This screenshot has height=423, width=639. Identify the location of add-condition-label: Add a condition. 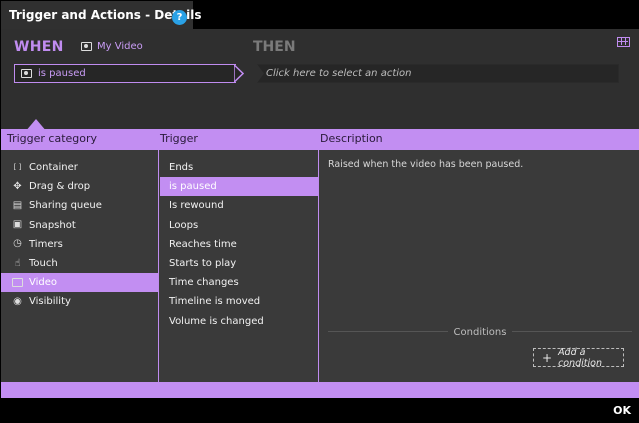
(580, 357).